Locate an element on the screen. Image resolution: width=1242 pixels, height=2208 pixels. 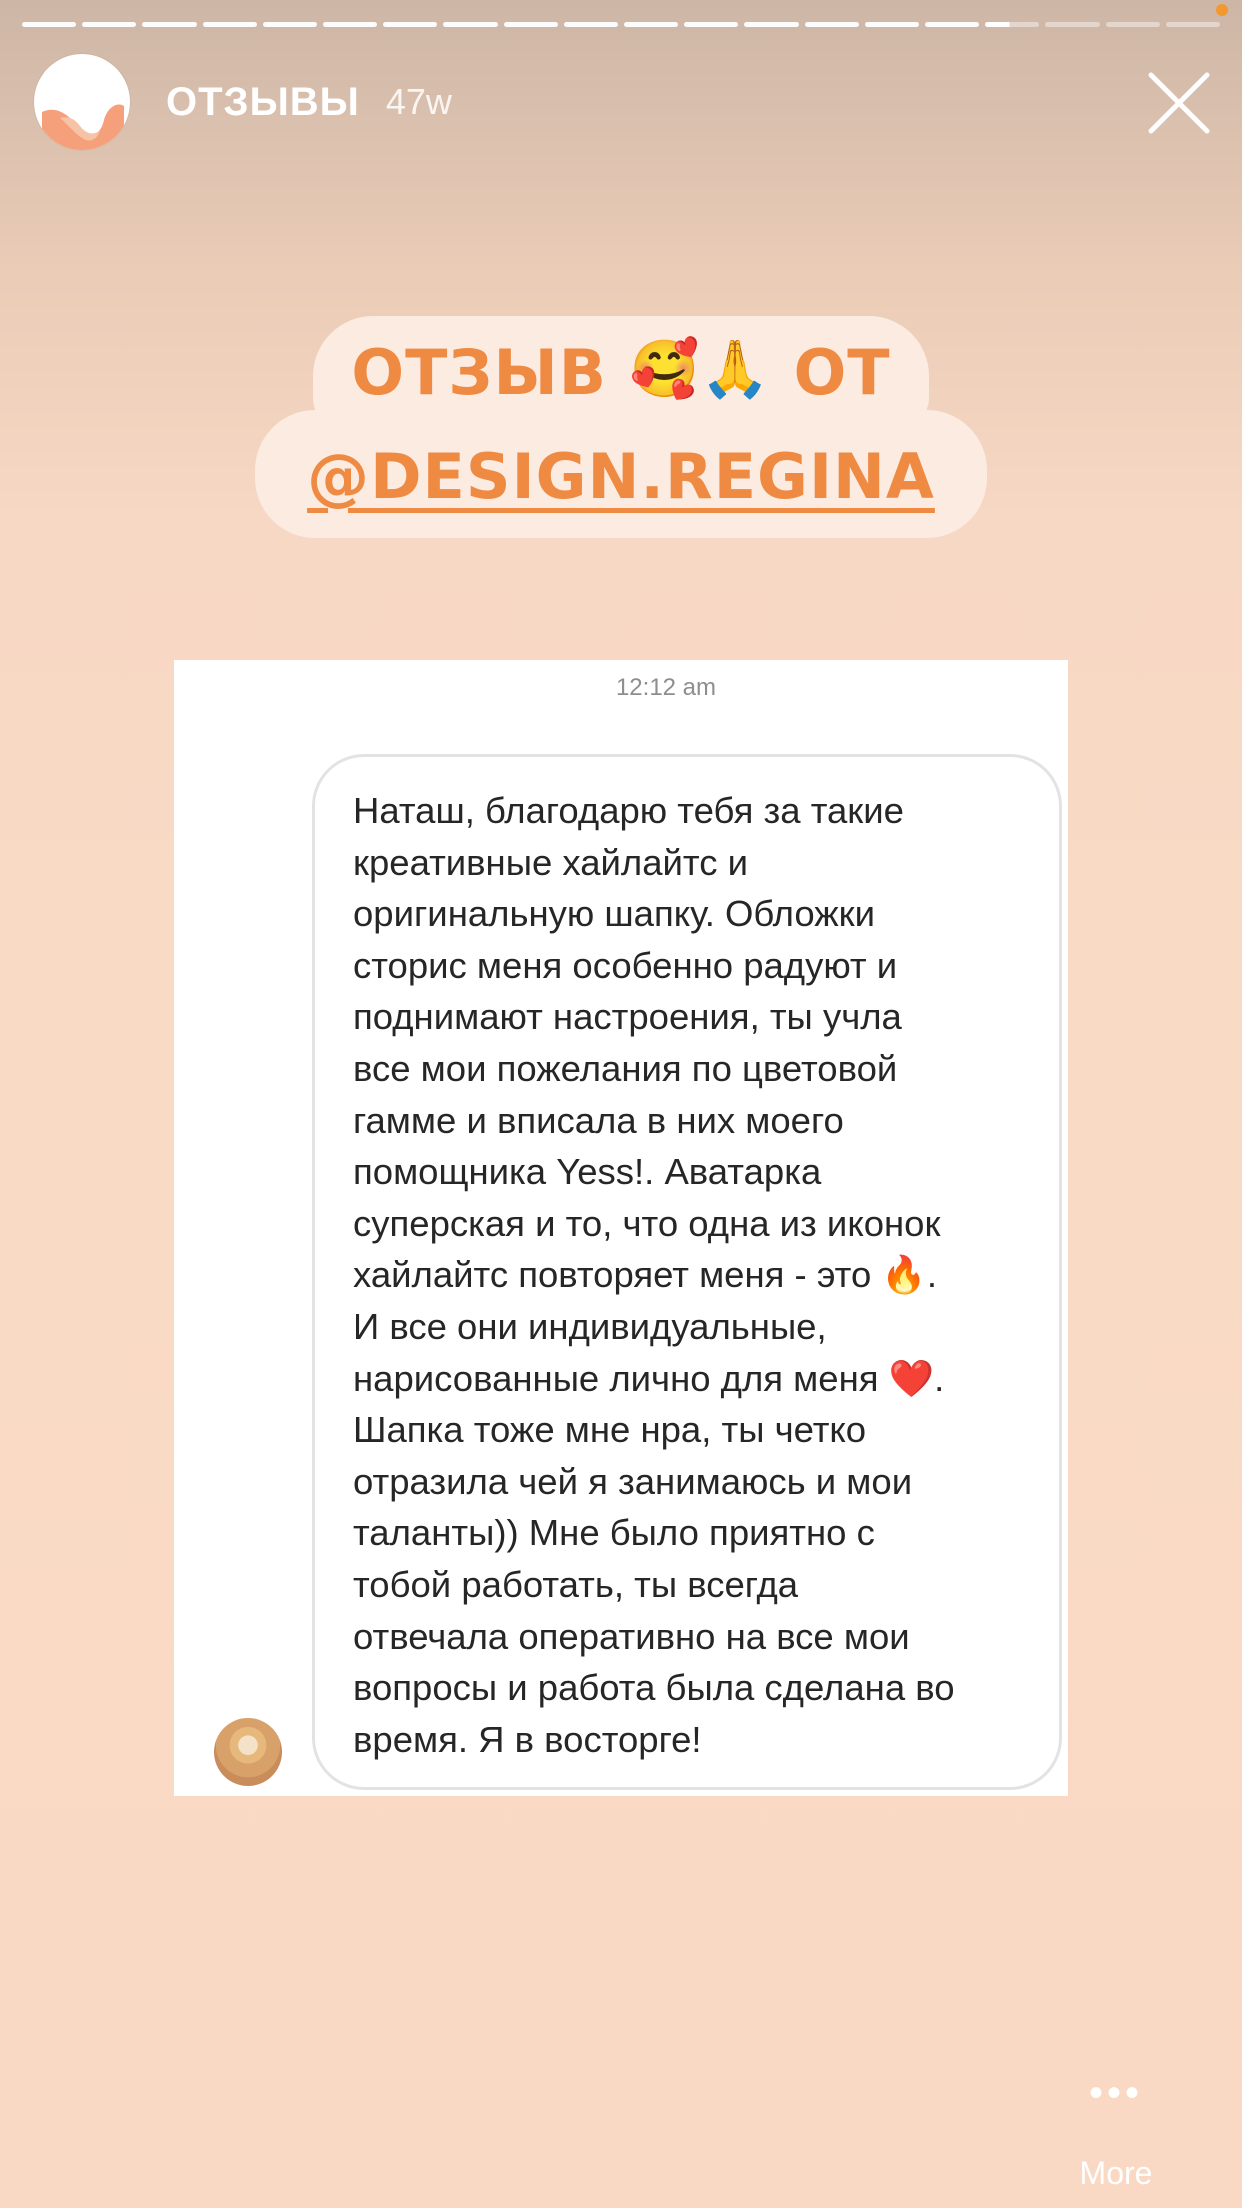
message-line: помощника Yess!. Аватарка is located at coordinates (587, 1172).